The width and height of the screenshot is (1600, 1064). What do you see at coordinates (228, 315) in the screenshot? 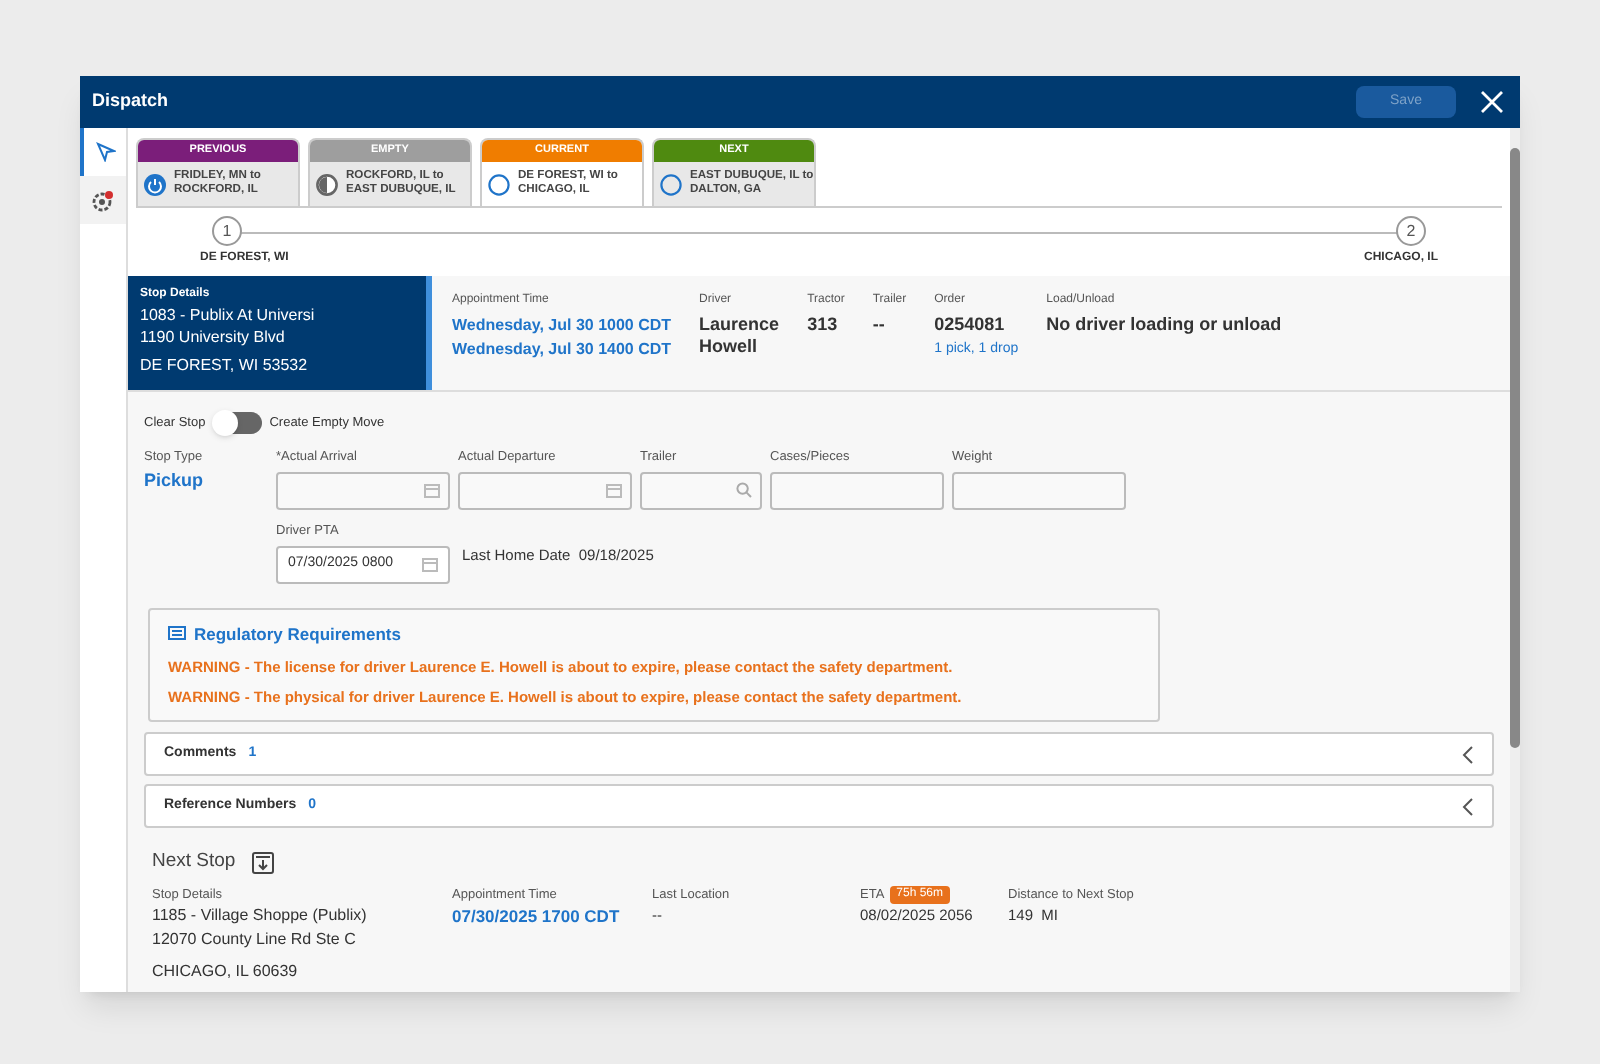
I see `stop-address-line: 1083 - Publix At Universi` at bounding box center [228, 315].